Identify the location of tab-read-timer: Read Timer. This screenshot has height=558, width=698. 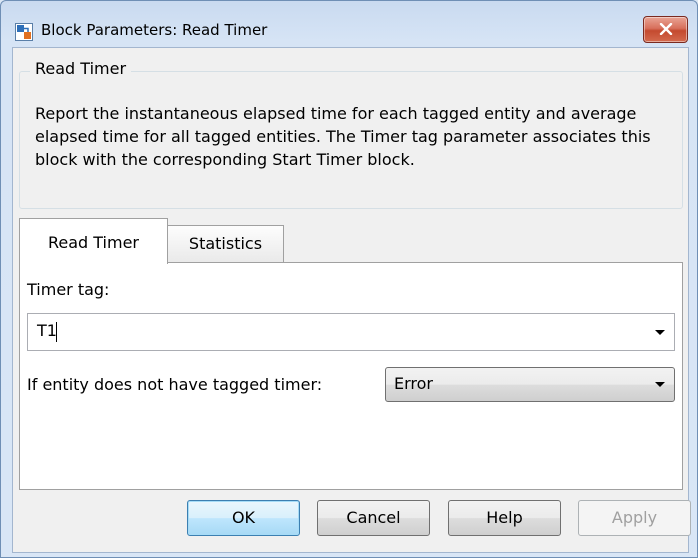
(93, 241).